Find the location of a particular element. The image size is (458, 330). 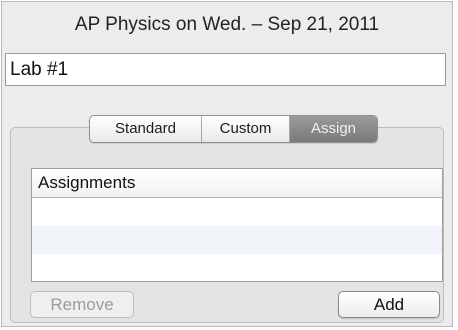

tab-segmented-control: Standard Custom Assign is located at coordinates (233, 129).